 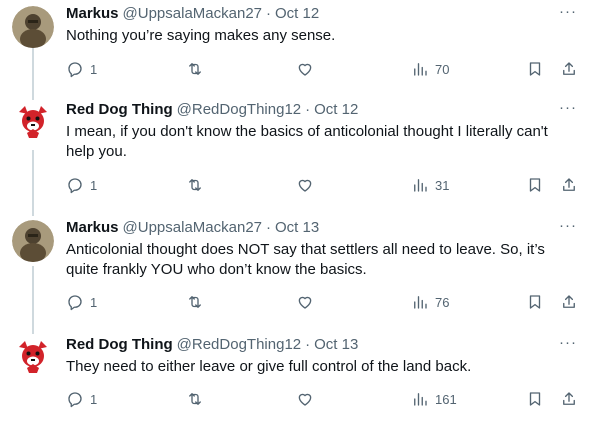 I want to click on tweet-actions: 1 76, so click(x=324, y=302).